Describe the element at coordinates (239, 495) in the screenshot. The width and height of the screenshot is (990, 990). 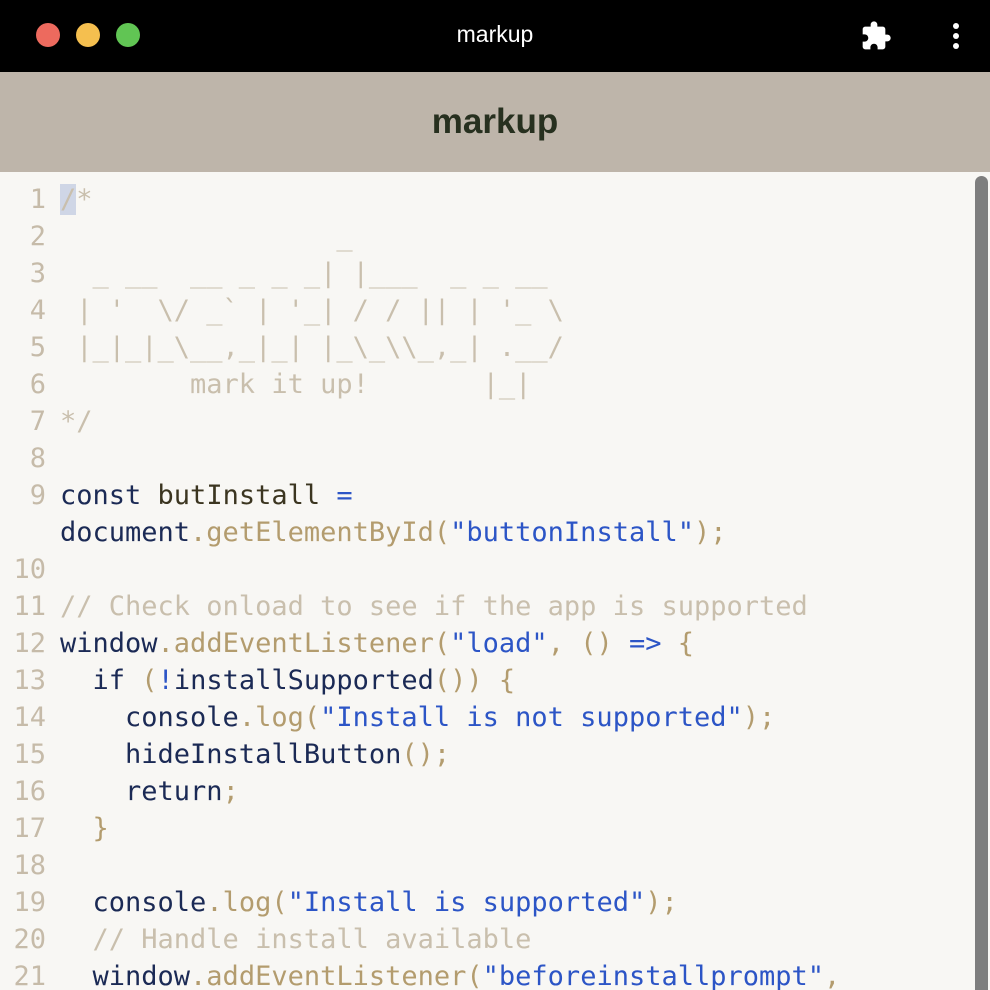
I see `code-token: butInstall` at that location.